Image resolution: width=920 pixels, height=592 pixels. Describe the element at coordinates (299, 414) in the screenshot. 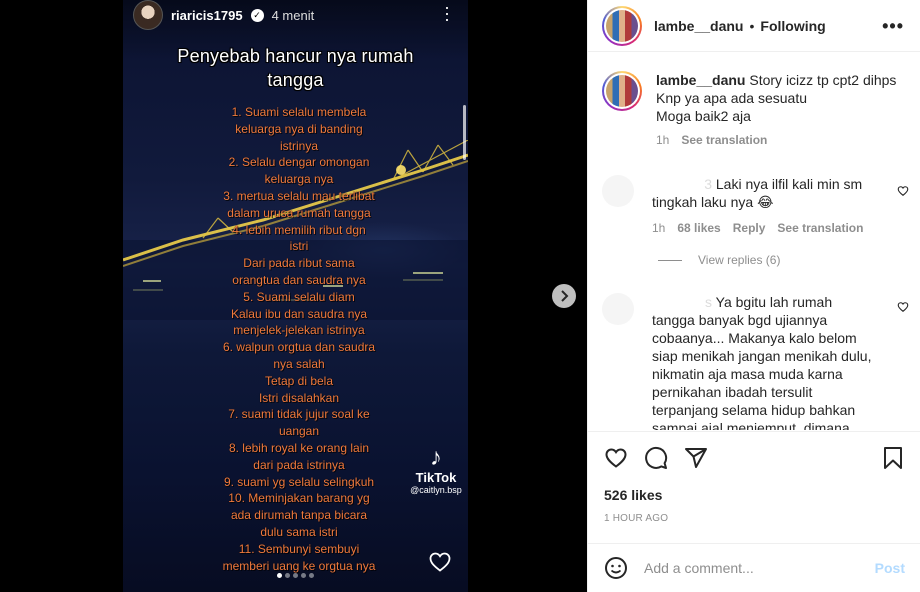

I see `story-text-line: 7. suami tidak jujur soal ke` at that location.